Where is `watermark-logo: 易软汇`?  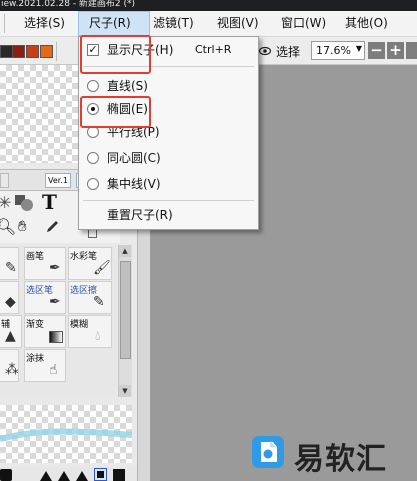 watermark-logo: 易软汇 is located at coordinates (332, 452).